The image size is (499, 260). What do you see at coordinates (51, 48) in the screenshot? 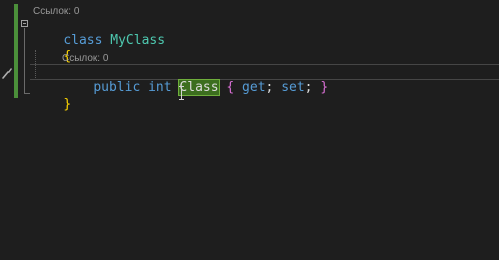
I see `code-line-open-brace: {` at bounding box center [51, 48].